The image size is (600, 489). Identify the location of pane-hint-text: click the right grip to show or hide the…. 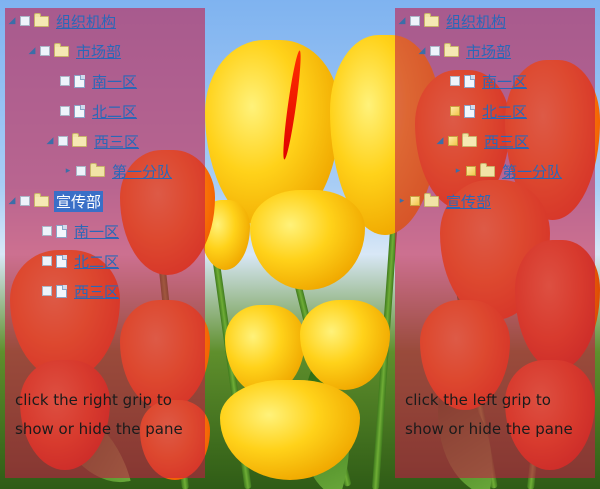
(99, 414).